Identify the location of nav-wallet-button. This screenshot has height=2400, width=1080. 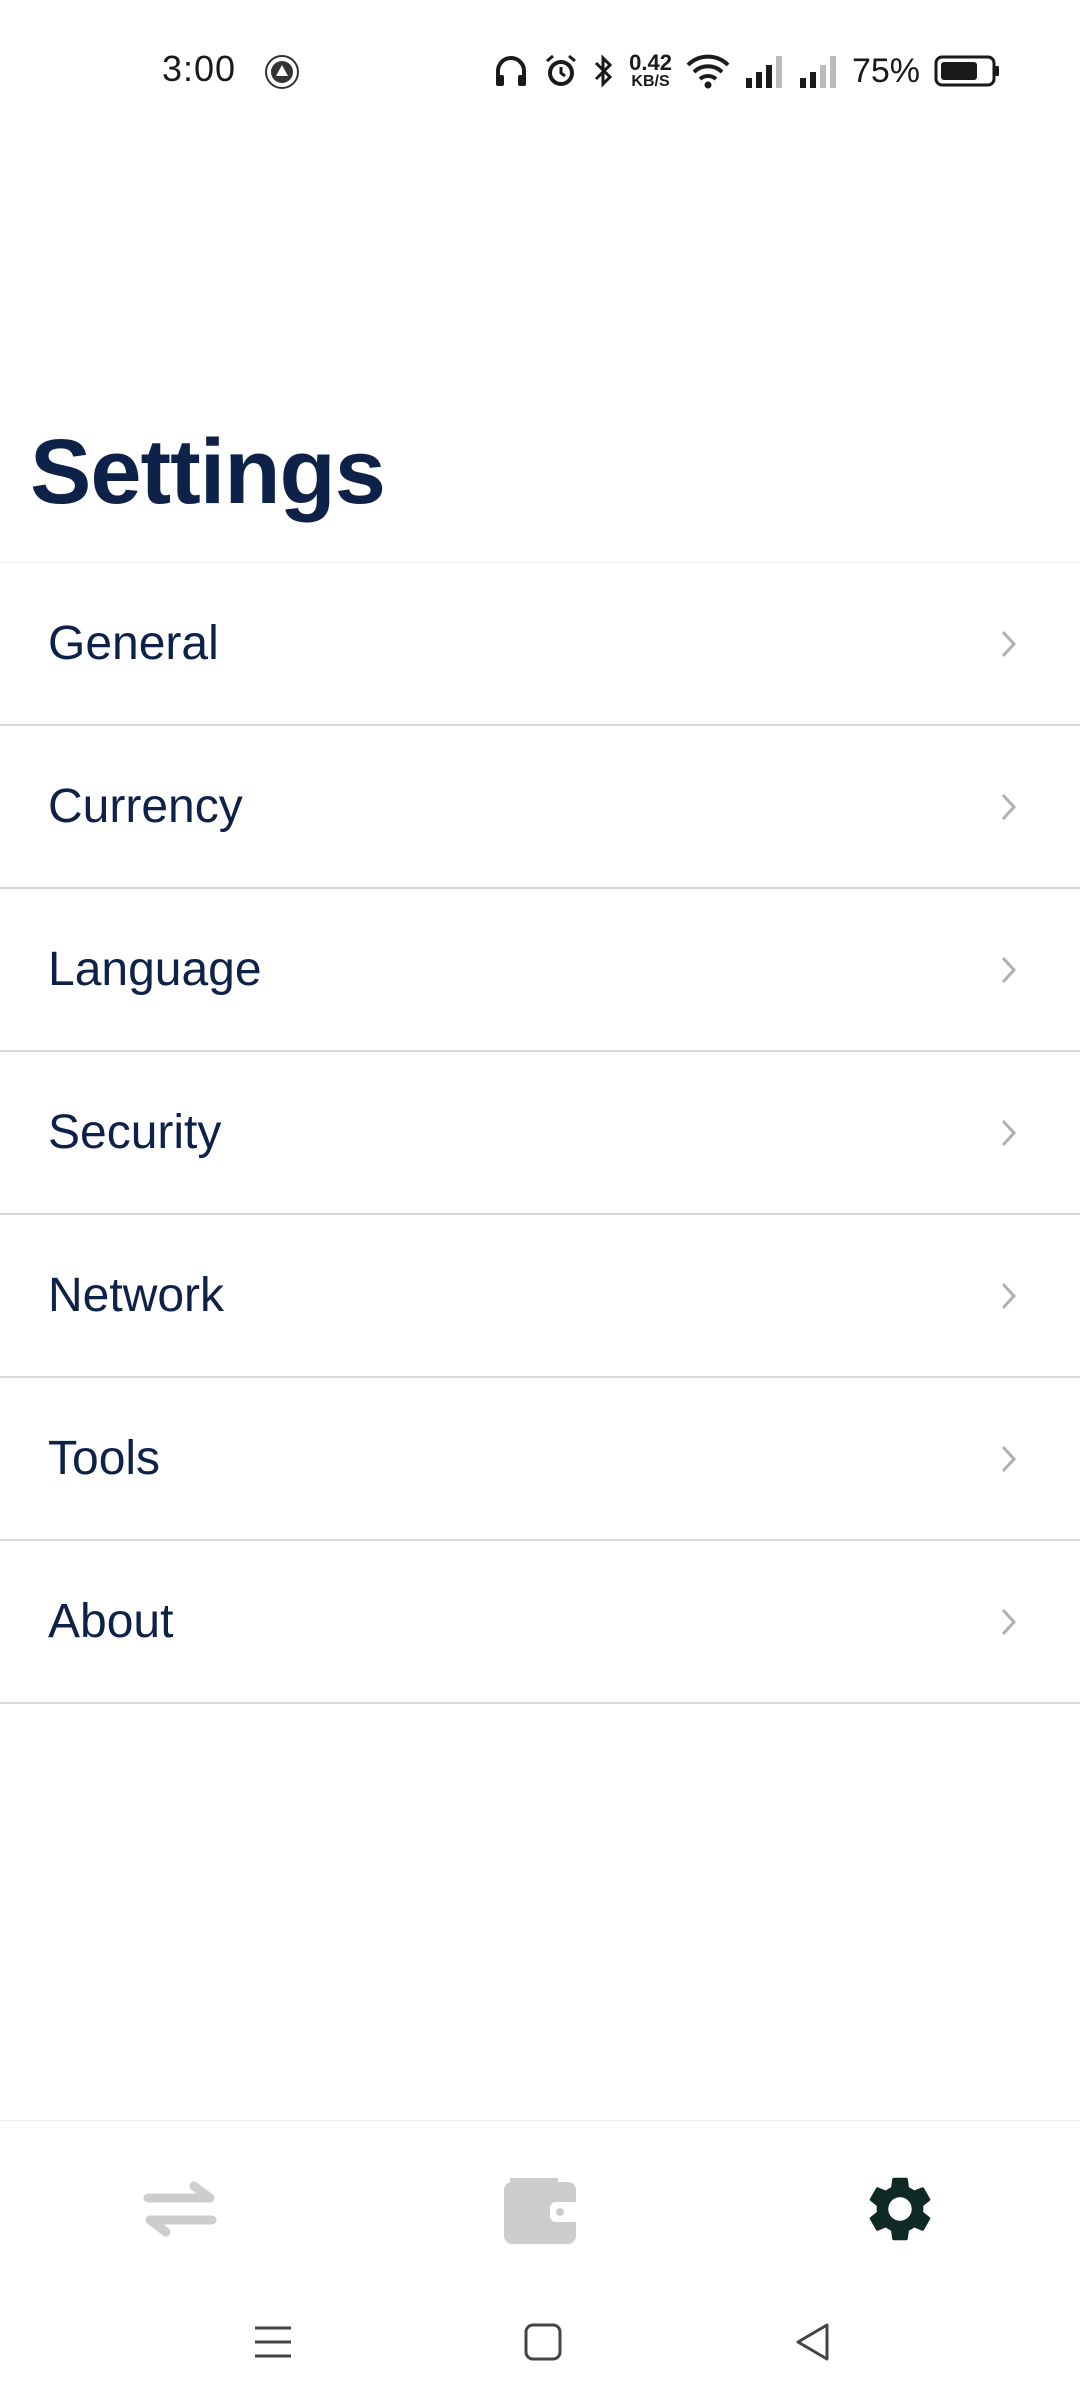
(540, 2209).